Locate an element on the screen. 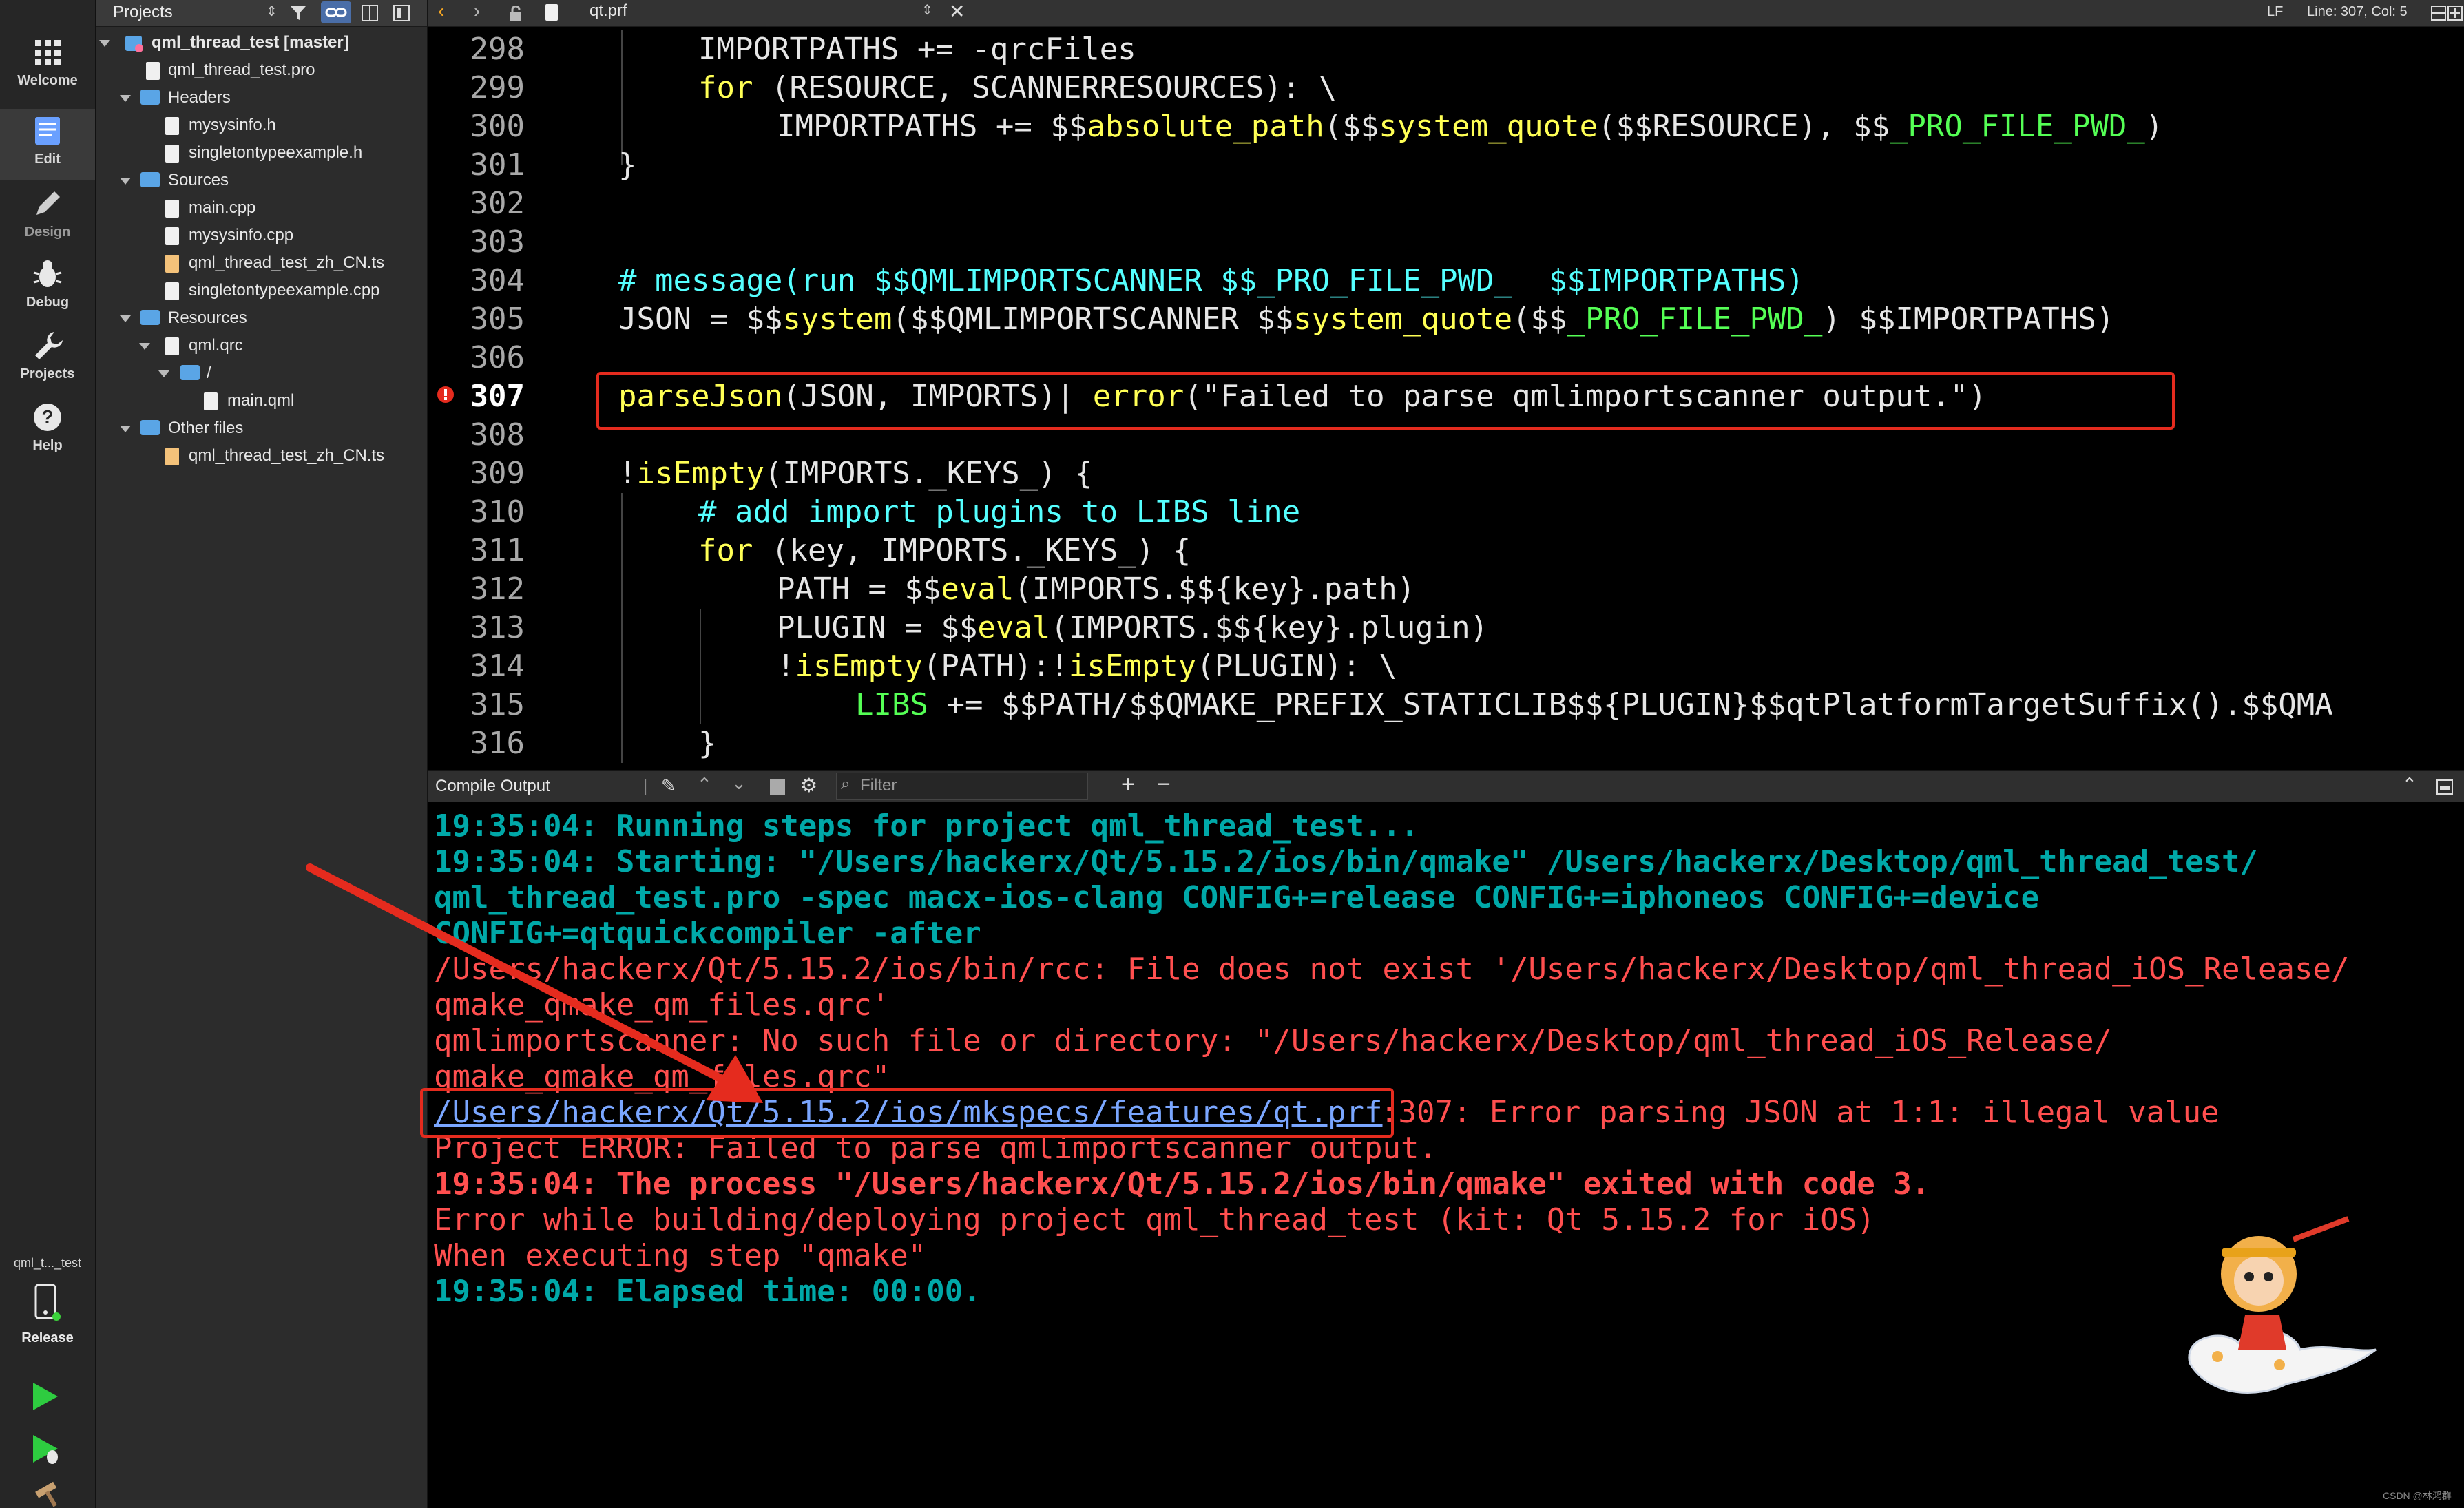 Image resolution: width=2464 pixels, height=1508 pixels. output-line: When executing step "qmake" is located at coordinates (680, 1255).